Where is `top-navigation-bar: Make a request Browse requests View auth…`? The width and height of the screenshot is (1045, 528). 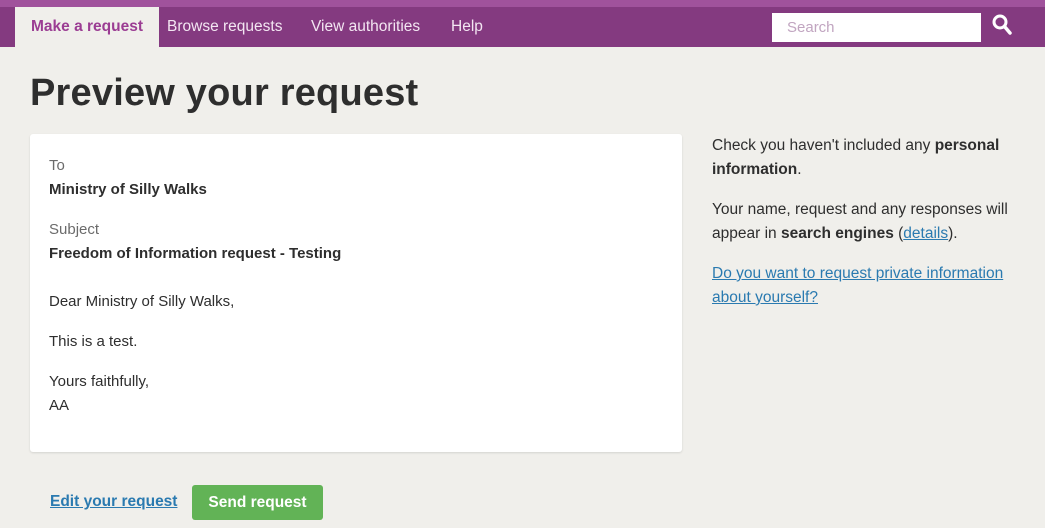 top-navigation-bar: Make a request Browse requests View auth… is located at coordinates (522, 23).